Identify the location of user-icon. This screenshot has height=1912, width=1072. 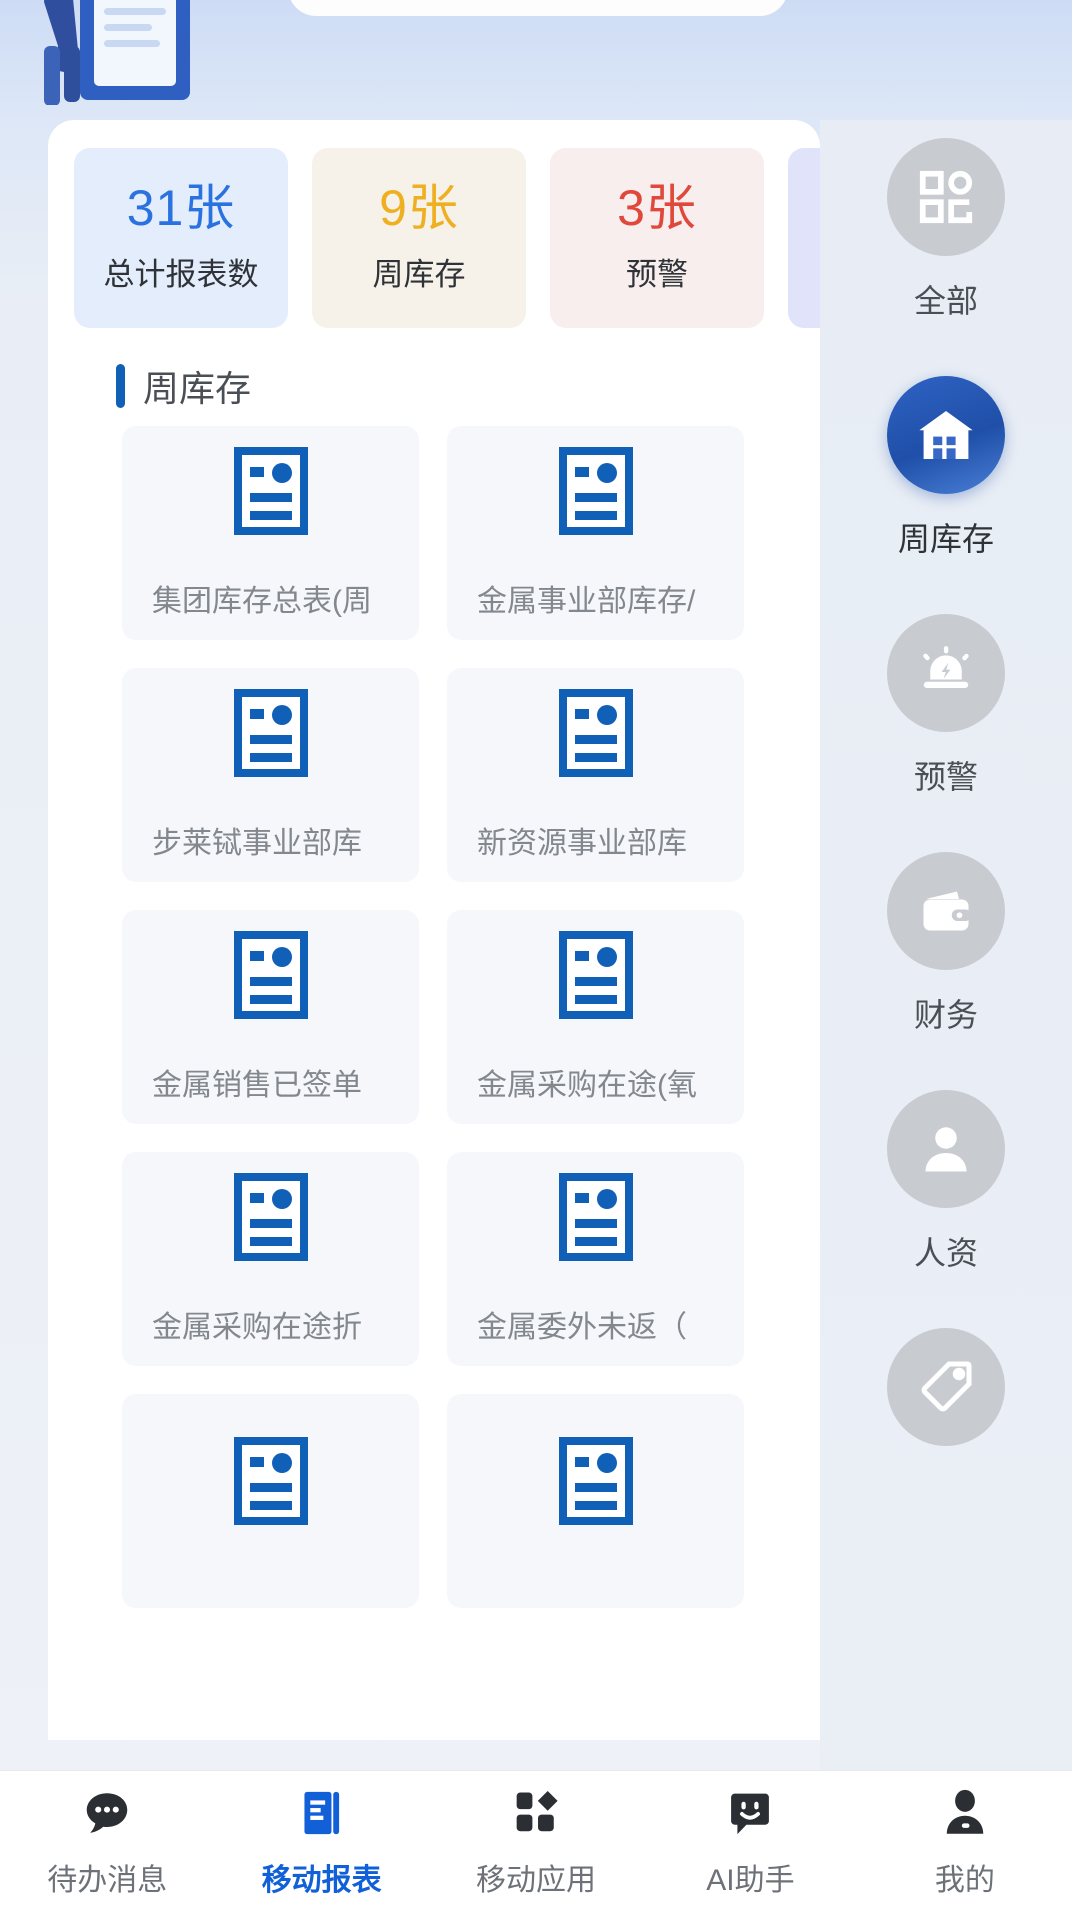
(965, 1813).